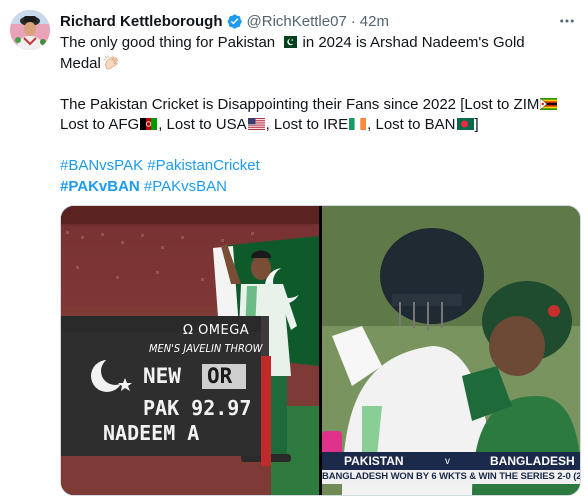 The image size is (588, 503). I want to click on clap-icon, so click(110, 62).